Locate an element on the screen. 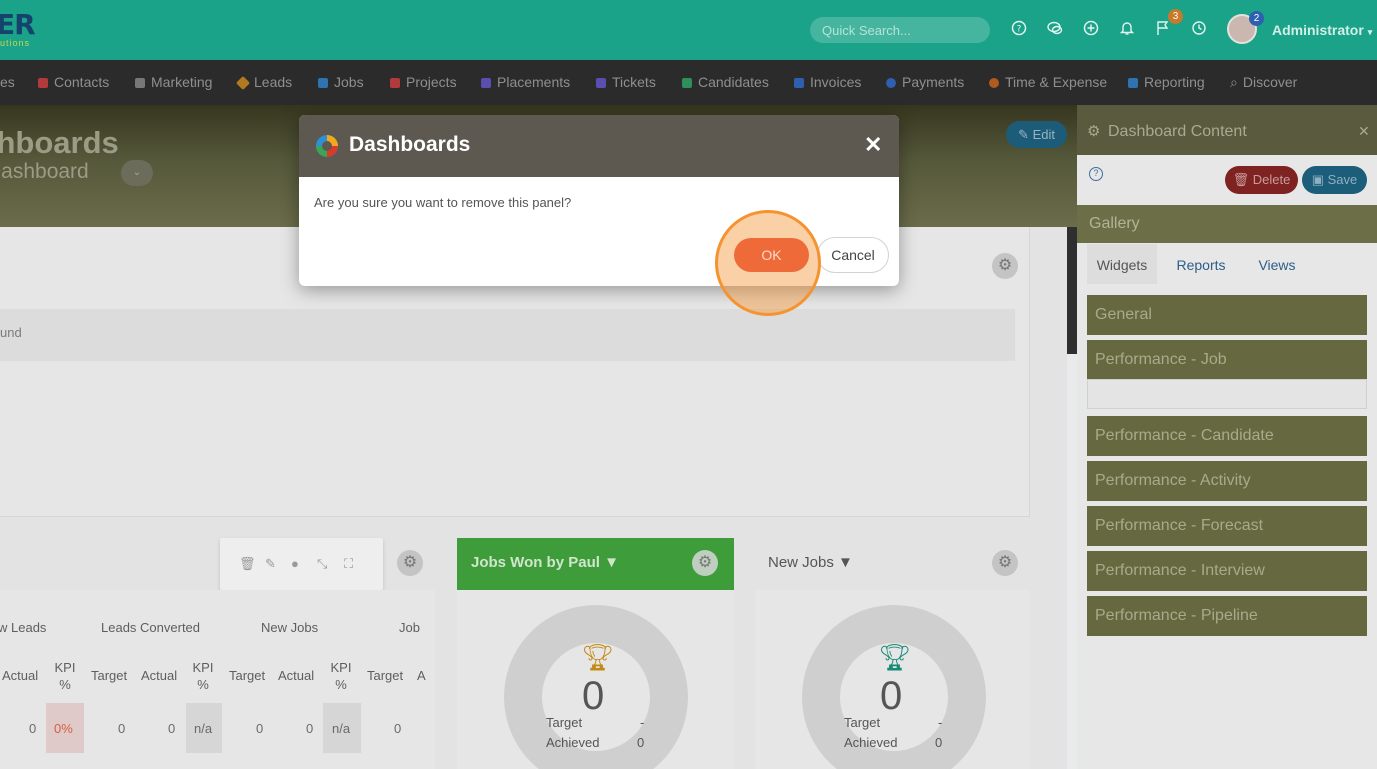 The image size is (1377, 769). table-cell: 0 is located at coordinates (310, 728).